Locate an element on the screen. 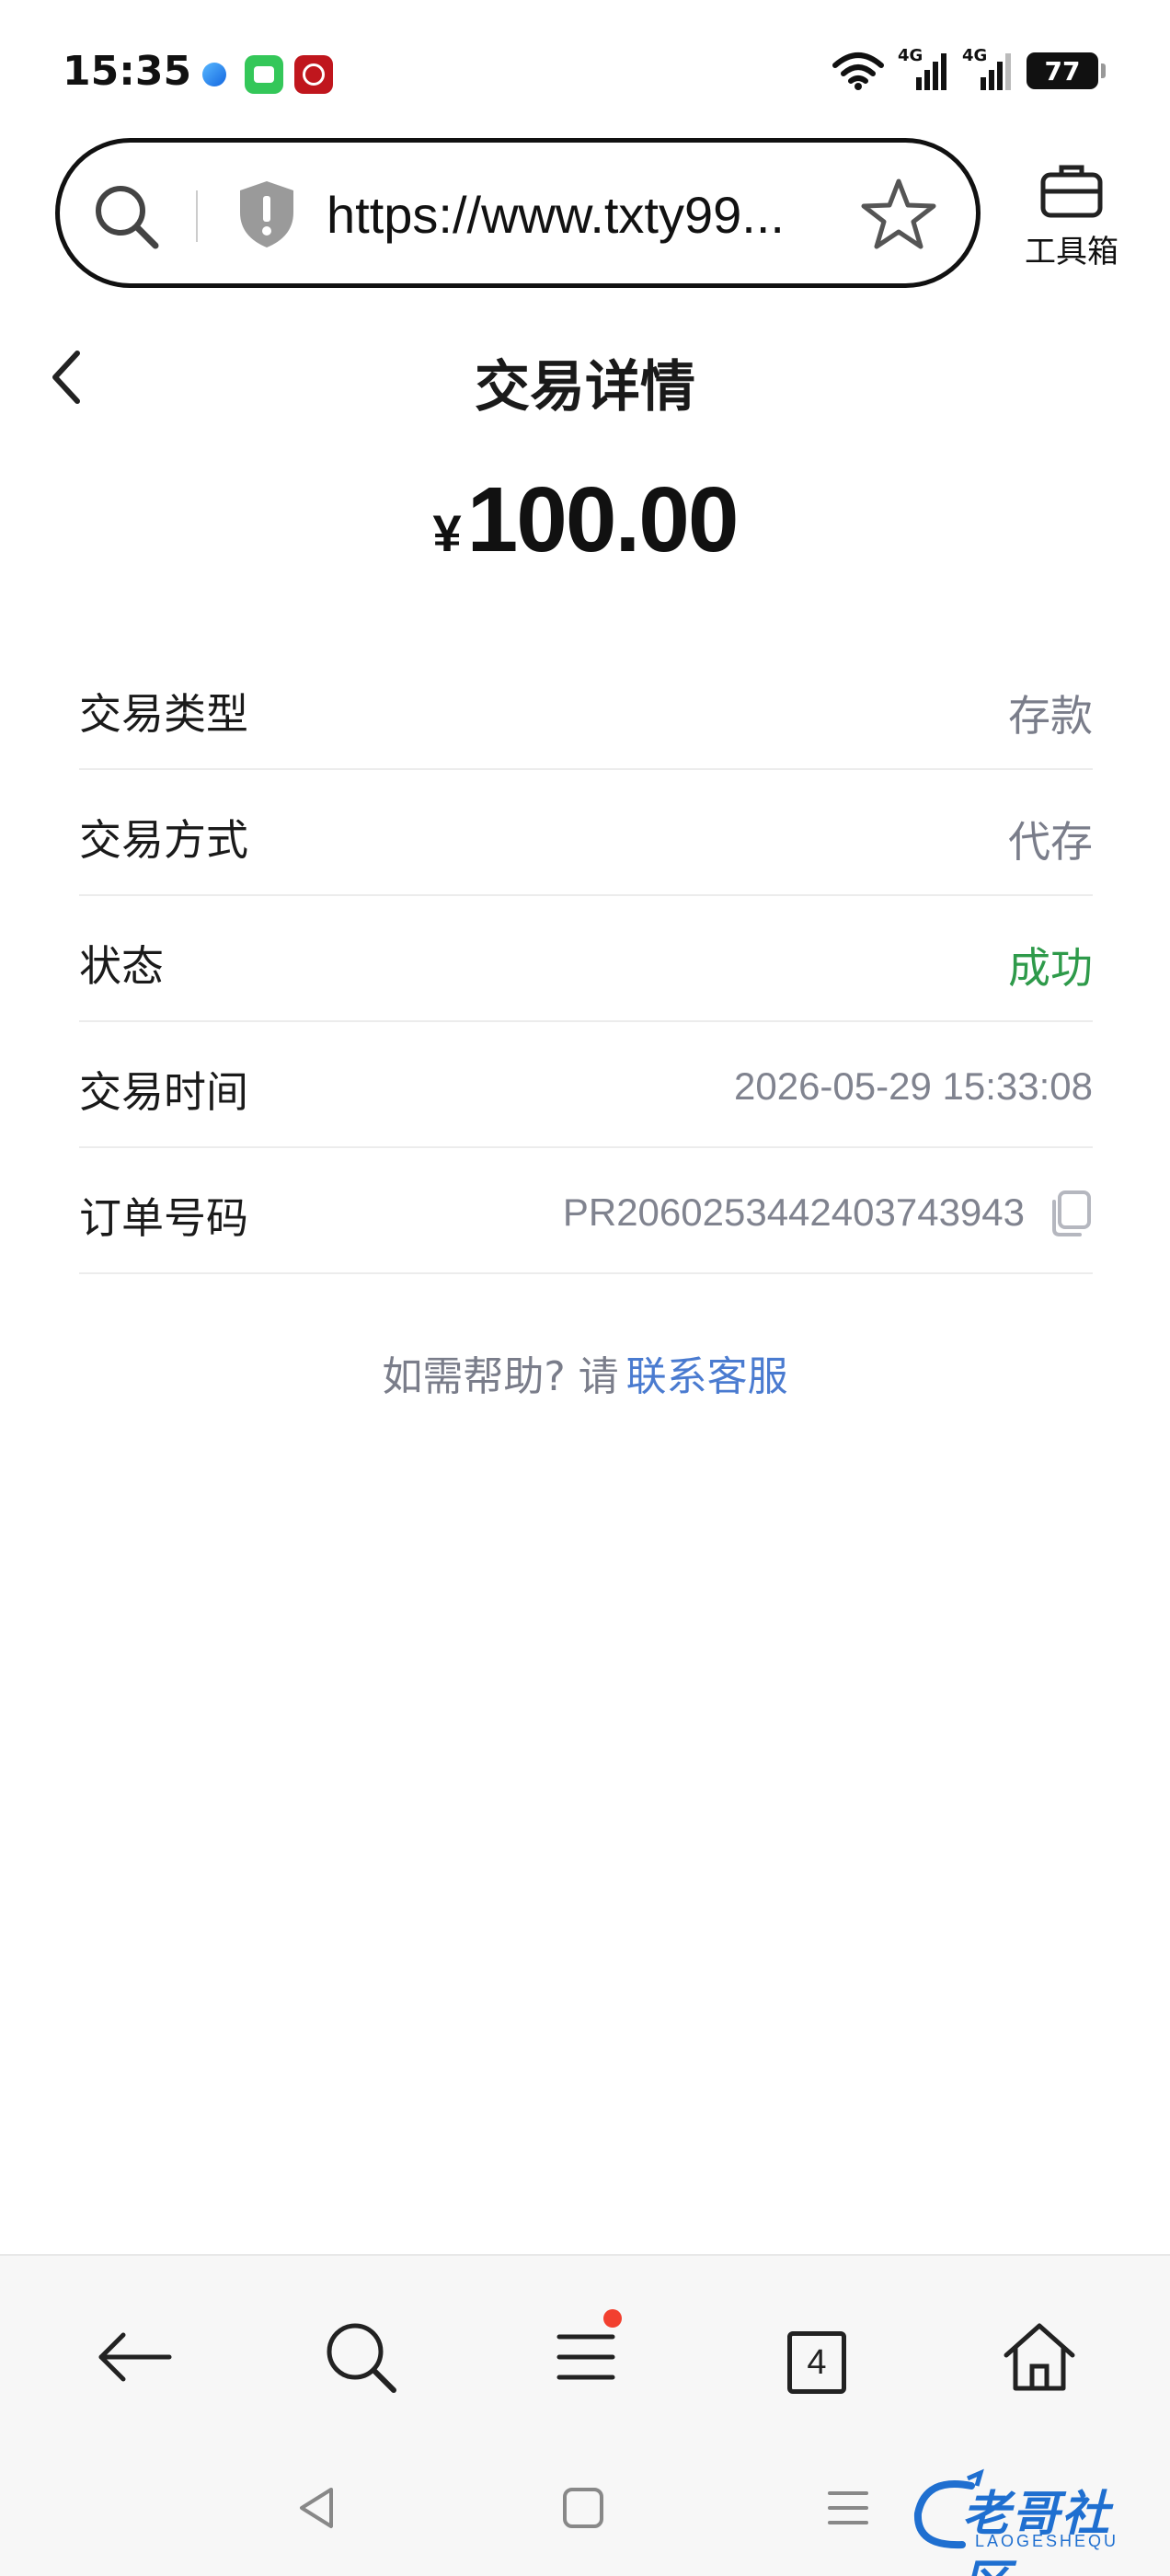 The width and height of the screenshot is (1170, 2576). copy-icon is located at coordinates (1070, 1213).